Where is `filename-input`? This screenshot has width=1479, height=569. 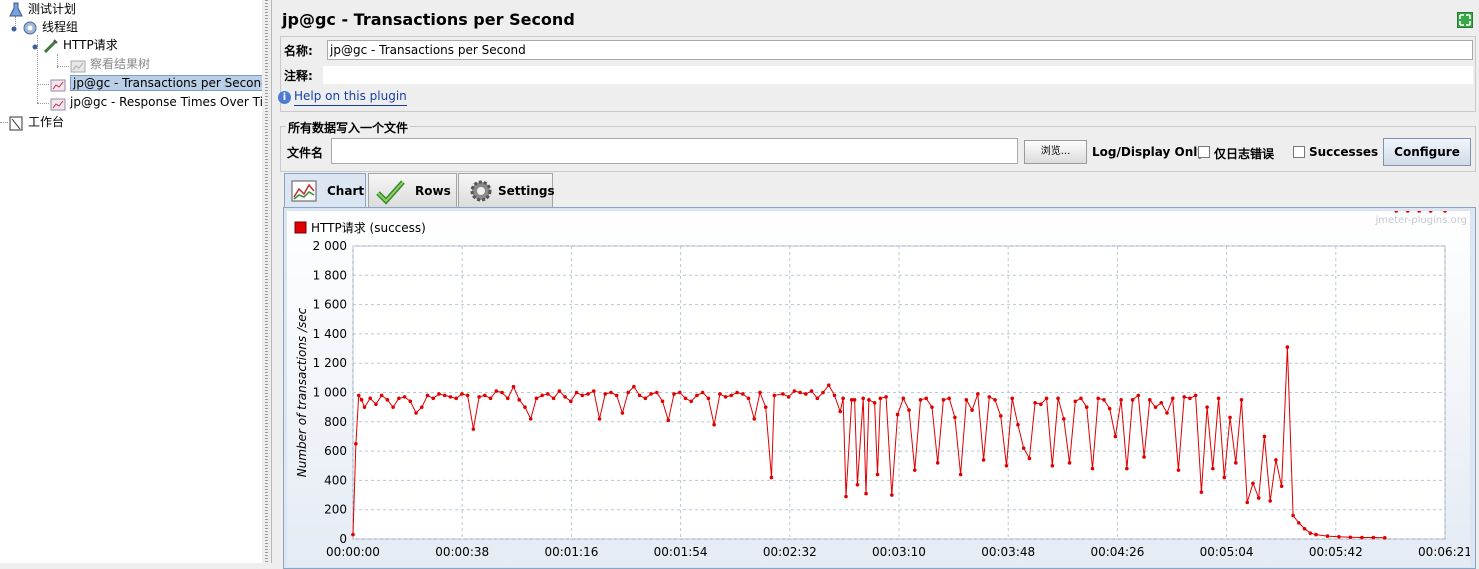 filename-input is located at coordinates (674, 151).